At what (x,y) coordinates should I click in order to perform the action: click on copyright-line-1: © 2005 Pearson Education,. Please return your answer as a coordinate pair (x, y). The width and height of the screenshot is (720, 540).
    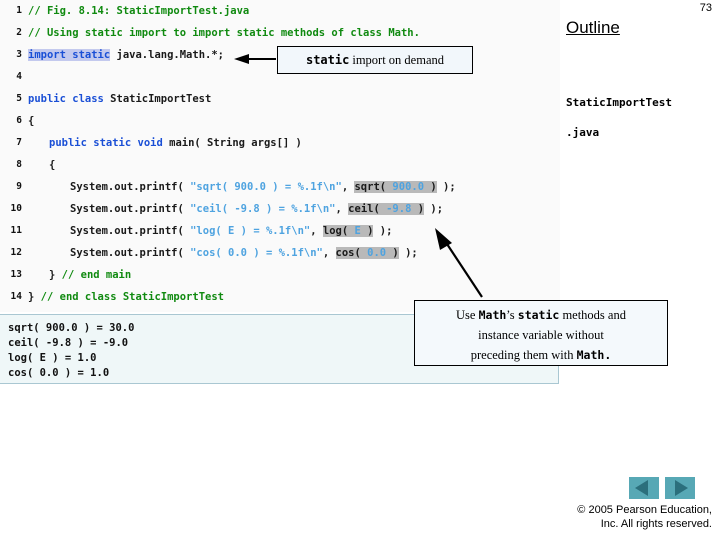
    Looking at the image, I should click on (644, 510).